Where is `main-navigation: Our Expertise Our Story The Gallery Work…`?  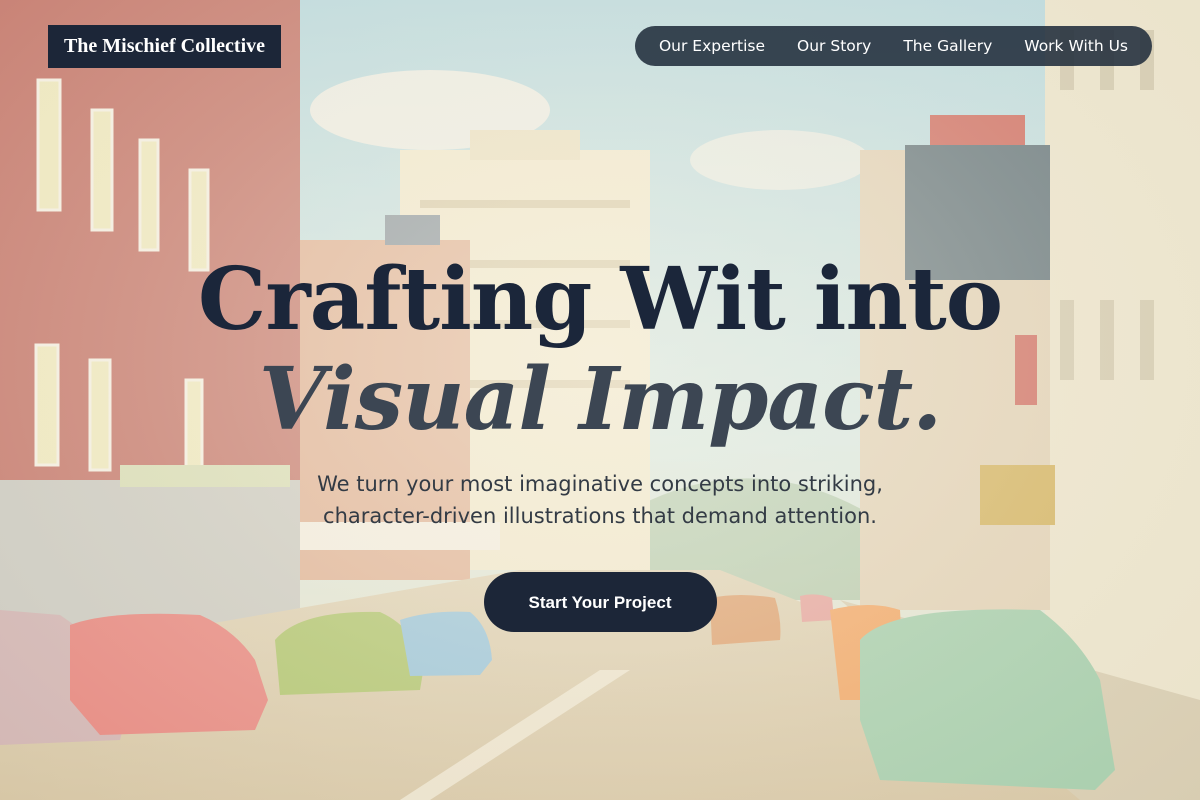 main-navigation: Our Expertise Our Story The Gallery Work… is located at coordinates (893, 46).